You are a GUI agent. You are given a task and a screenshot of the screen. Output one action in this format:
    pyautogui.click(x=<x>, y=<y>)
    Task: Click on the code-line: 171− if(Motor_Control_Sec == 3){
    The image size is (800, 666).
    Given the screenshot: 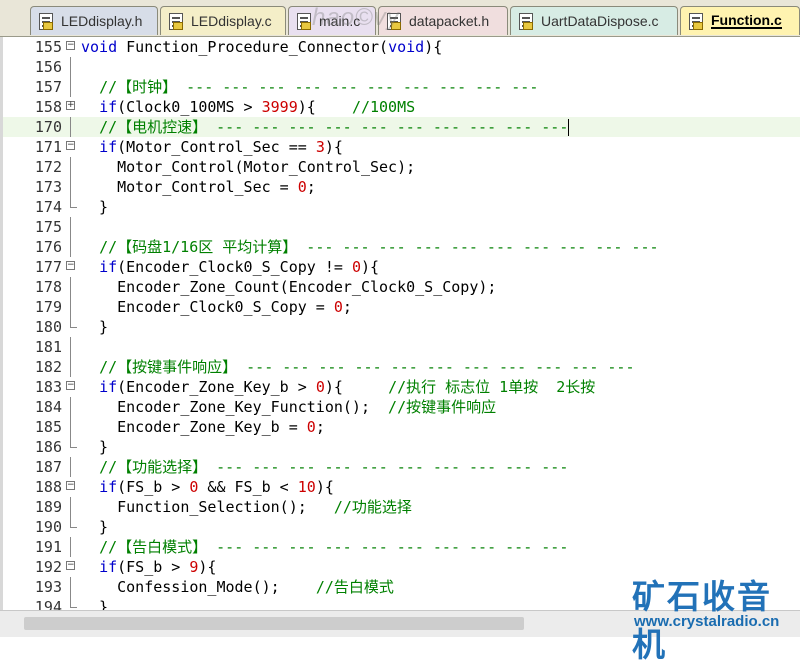 What is the action you would take?
    pyautogui.click(x=400, y=147)
    